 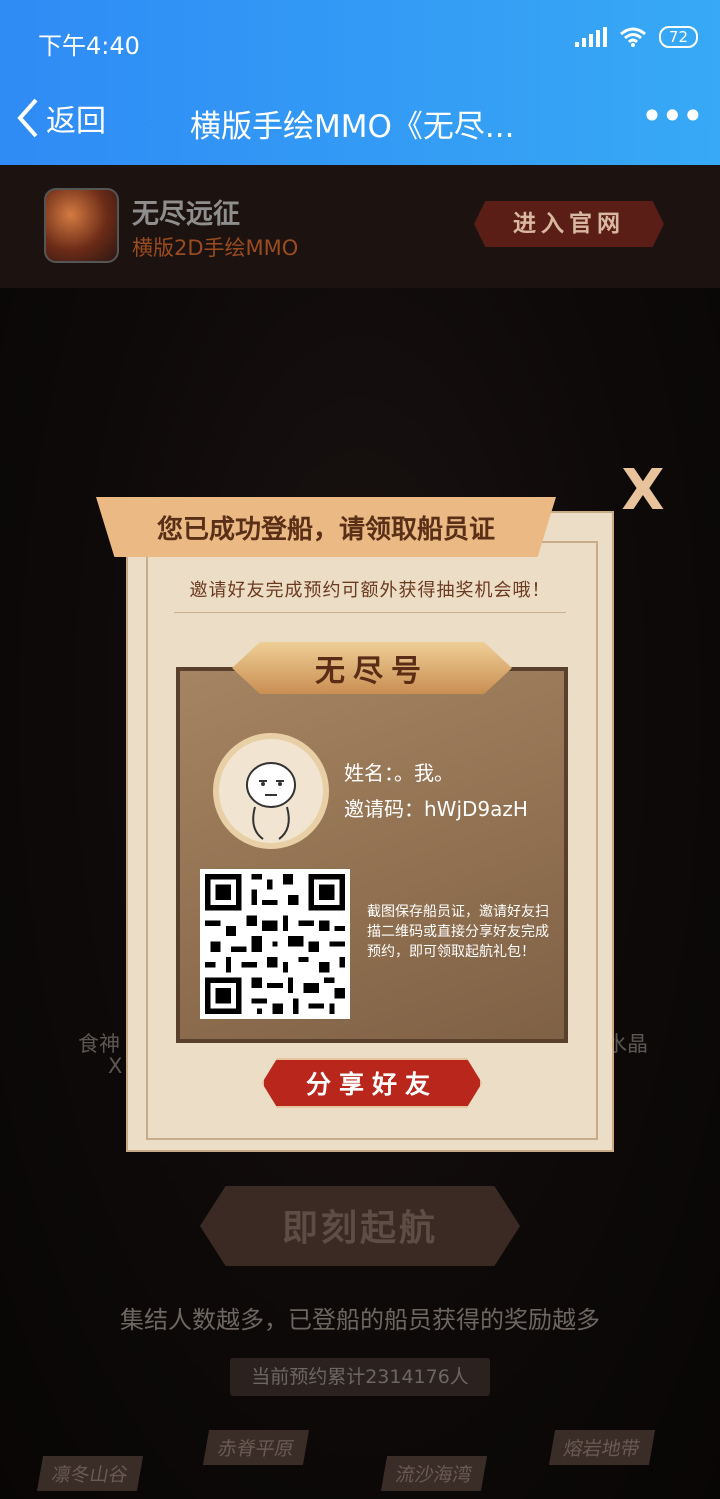 What do you see at coordinates (434, 1473) in the screenshot?
I see `region-tag: 流沙海湾` at bounding box center [434, 1473].